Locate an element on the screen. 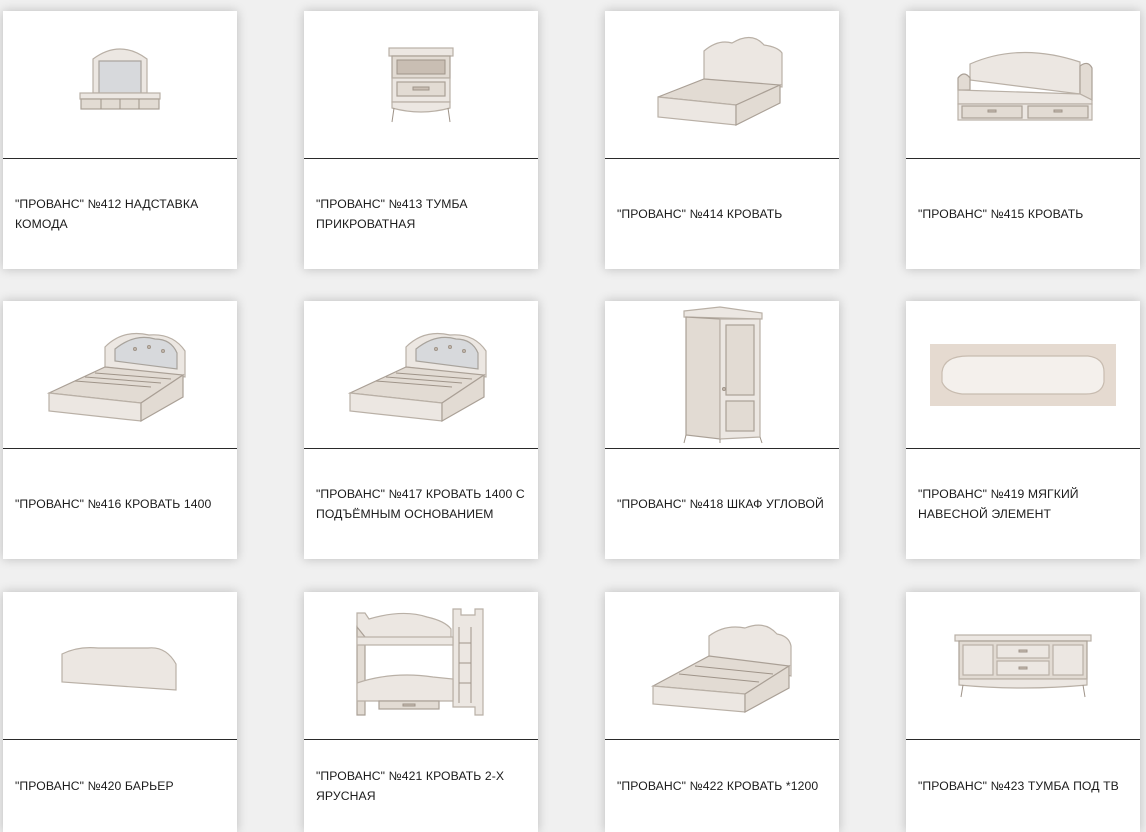 The image size is (1146, 832). corner-wardrobe-icon is located at coordinates (723, 375).